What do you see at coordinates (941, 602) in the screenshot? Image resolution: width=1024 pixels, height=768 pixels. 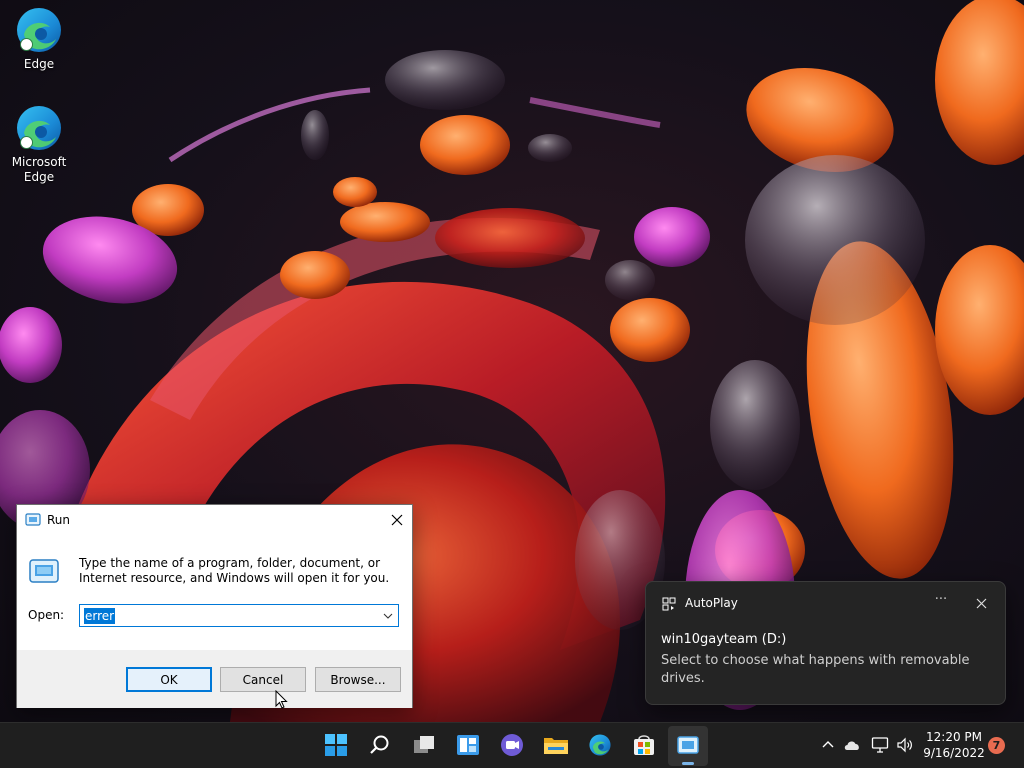 I see `more-options-icon: ···` at bounding box center [941, 602].